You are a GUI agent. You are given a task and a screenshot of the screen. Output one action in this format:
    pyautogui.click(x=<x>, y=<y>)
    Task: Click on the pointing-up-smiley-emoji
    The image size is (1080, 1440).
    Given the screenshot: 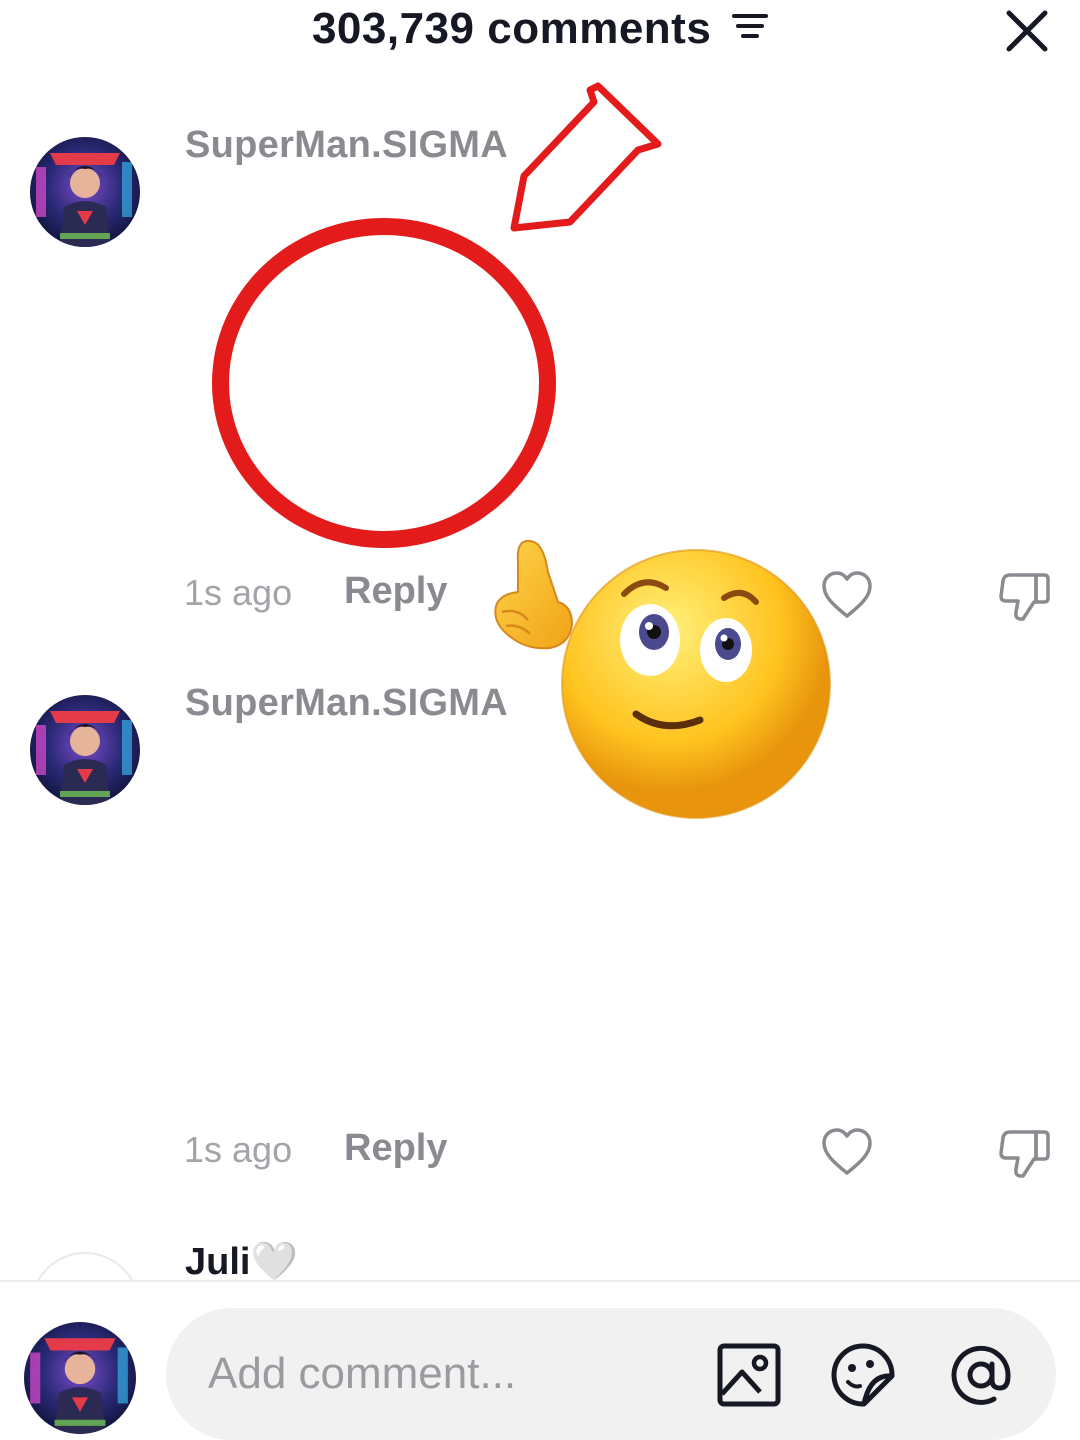 What is the action you would take?
    pyautogui.click(x=663, y=677)
    